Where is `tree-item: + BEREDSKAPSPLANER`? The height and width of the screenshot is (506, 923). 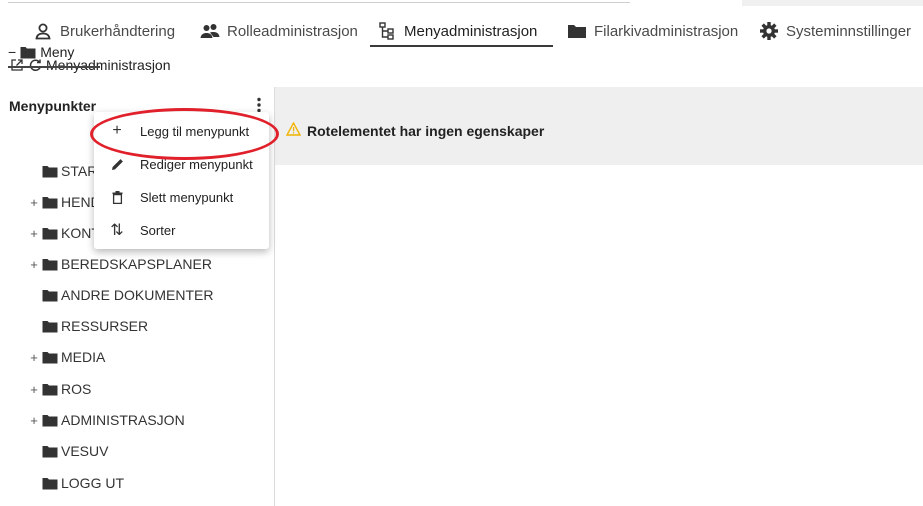 tree-item: + BEREDSKAPSPLANER is located at coordinates (120, 264).